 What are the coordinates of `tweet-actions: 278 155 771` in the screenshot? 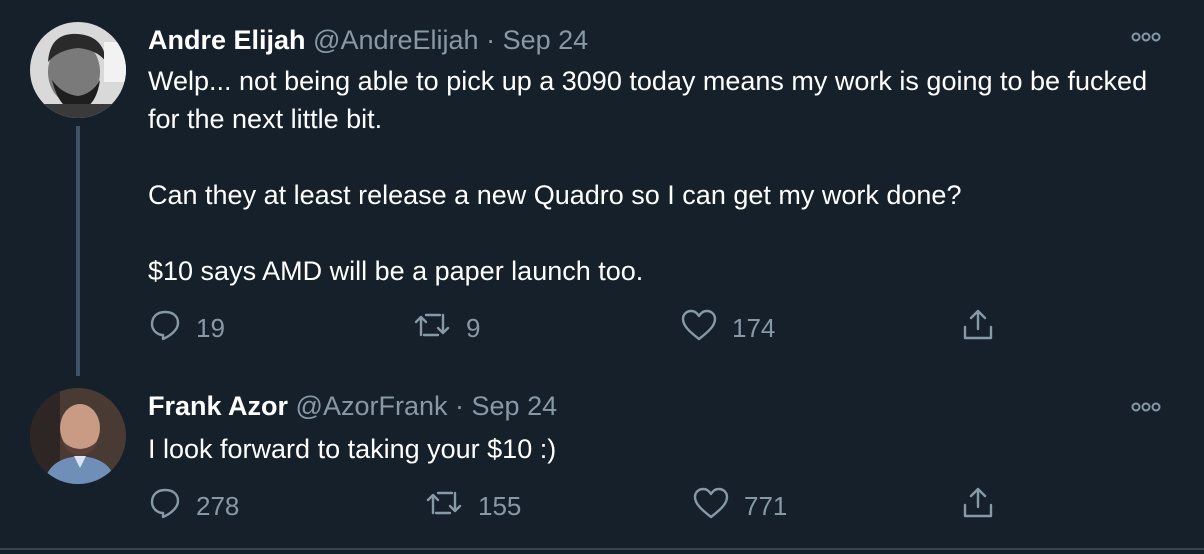 It's located at (598, 506).